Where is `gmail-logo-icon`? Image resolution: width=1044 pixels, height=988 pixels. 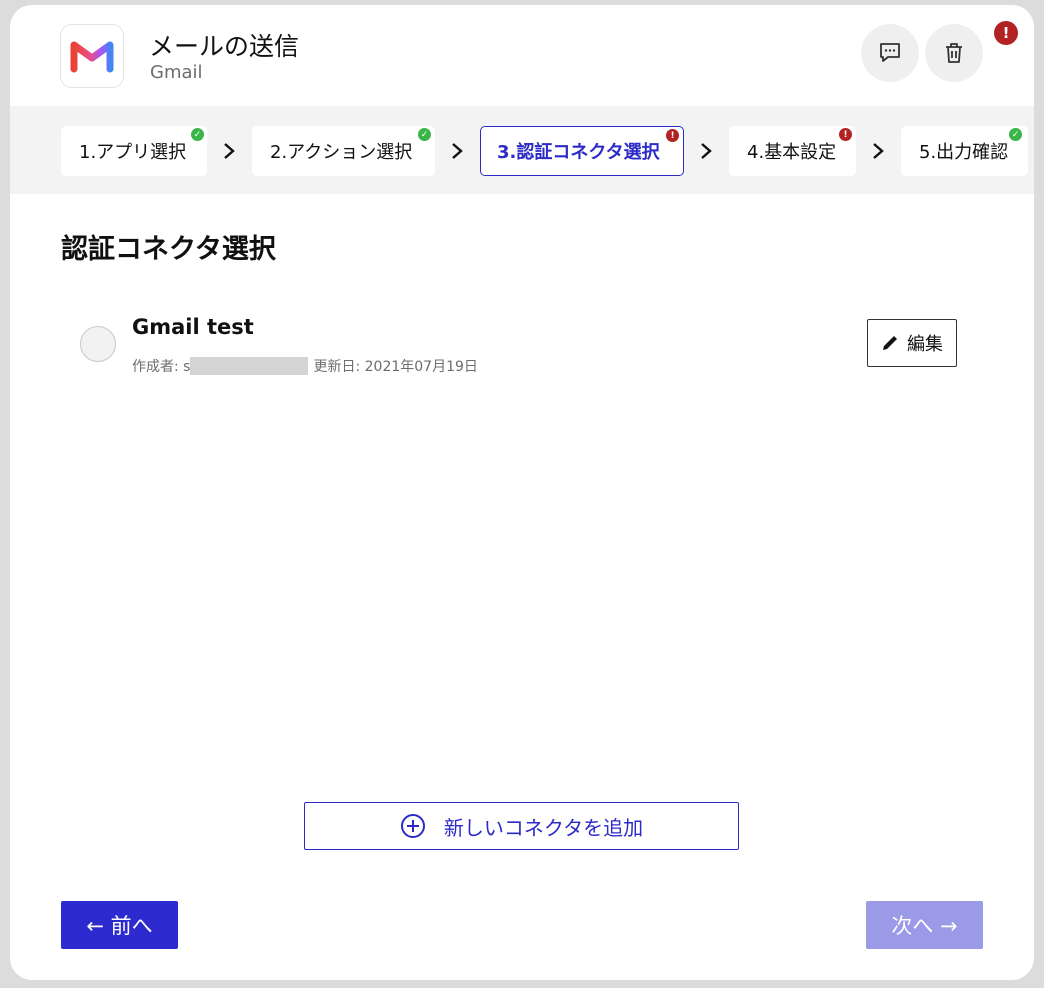
gmail-logo-icon is located at coordinates (92, 56).